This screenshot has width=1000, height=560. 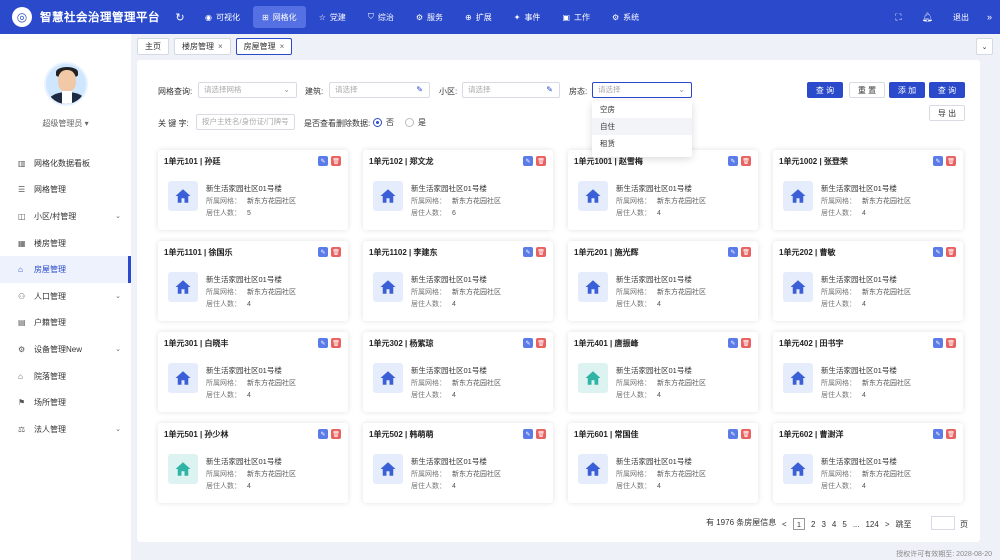 What do you see at coordinates (247, 90) in the screenshot?
I see `grid-select: 请选择网格 ⌄` at bounding box center [247, 90].